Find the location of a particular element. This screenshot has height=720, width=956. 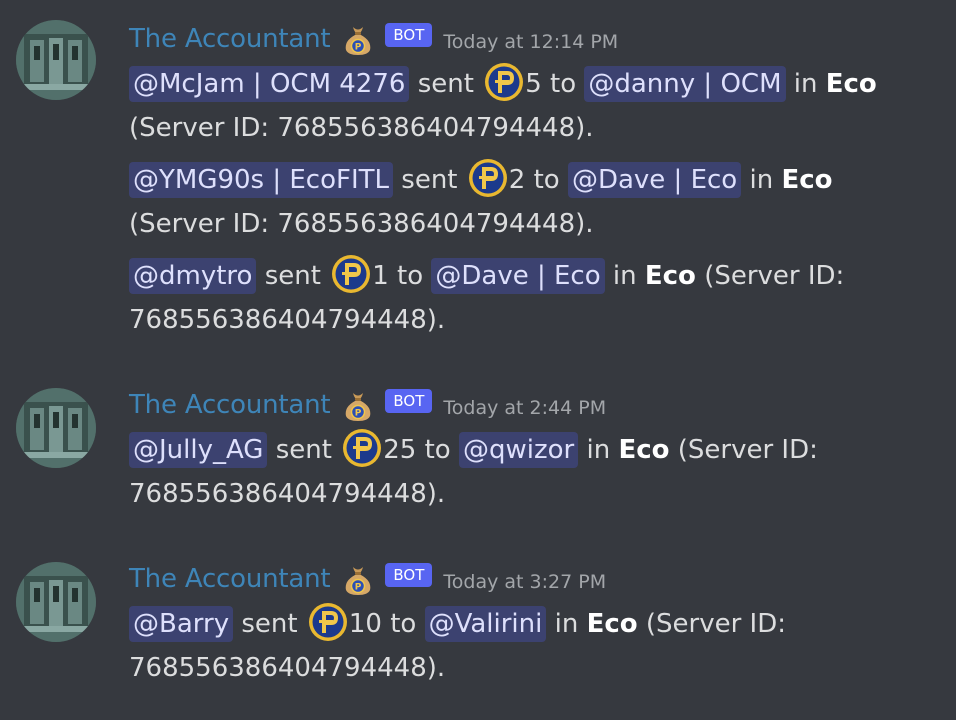

user-mention: @Jully_AG is located at coordinates (198, 450).